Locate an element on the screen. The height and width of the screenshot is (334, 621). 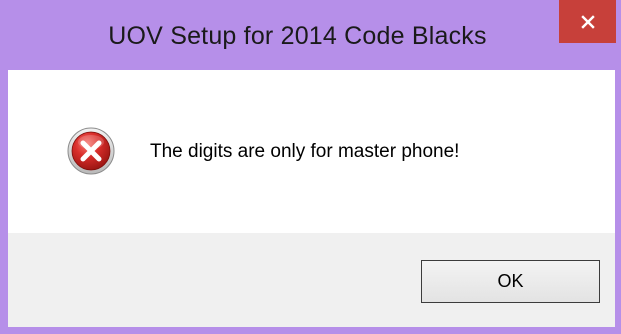
ok-button: OK is located at coordinates (510, 281).